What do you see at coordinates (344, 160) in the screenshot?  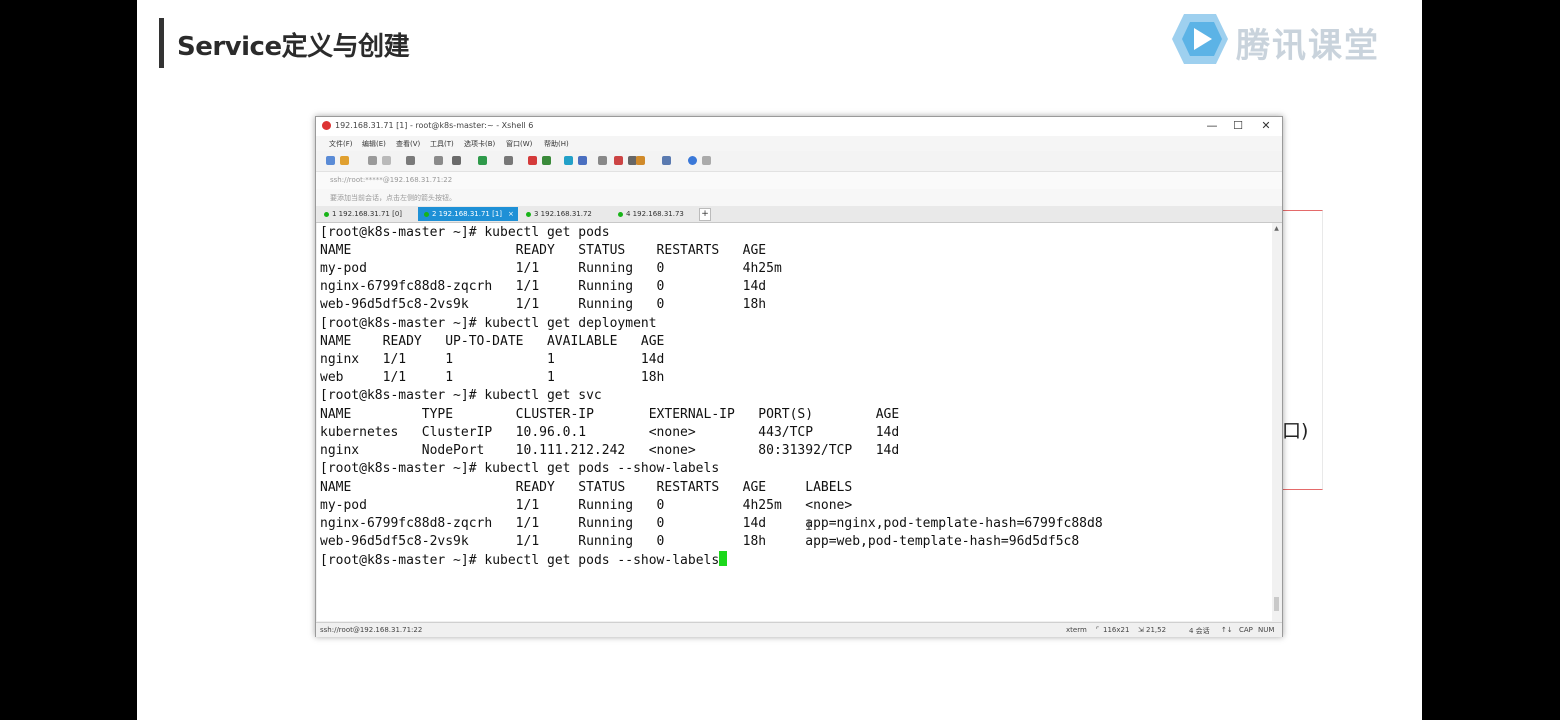 I see `open-folder-icon` at bounding box center [344, 160].